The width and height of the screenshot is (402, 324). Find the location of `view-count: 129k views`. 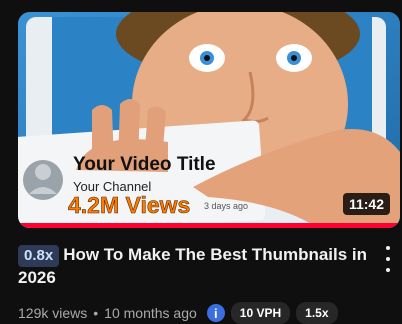

view-count: 129k views is located at coordinates (53, 313).